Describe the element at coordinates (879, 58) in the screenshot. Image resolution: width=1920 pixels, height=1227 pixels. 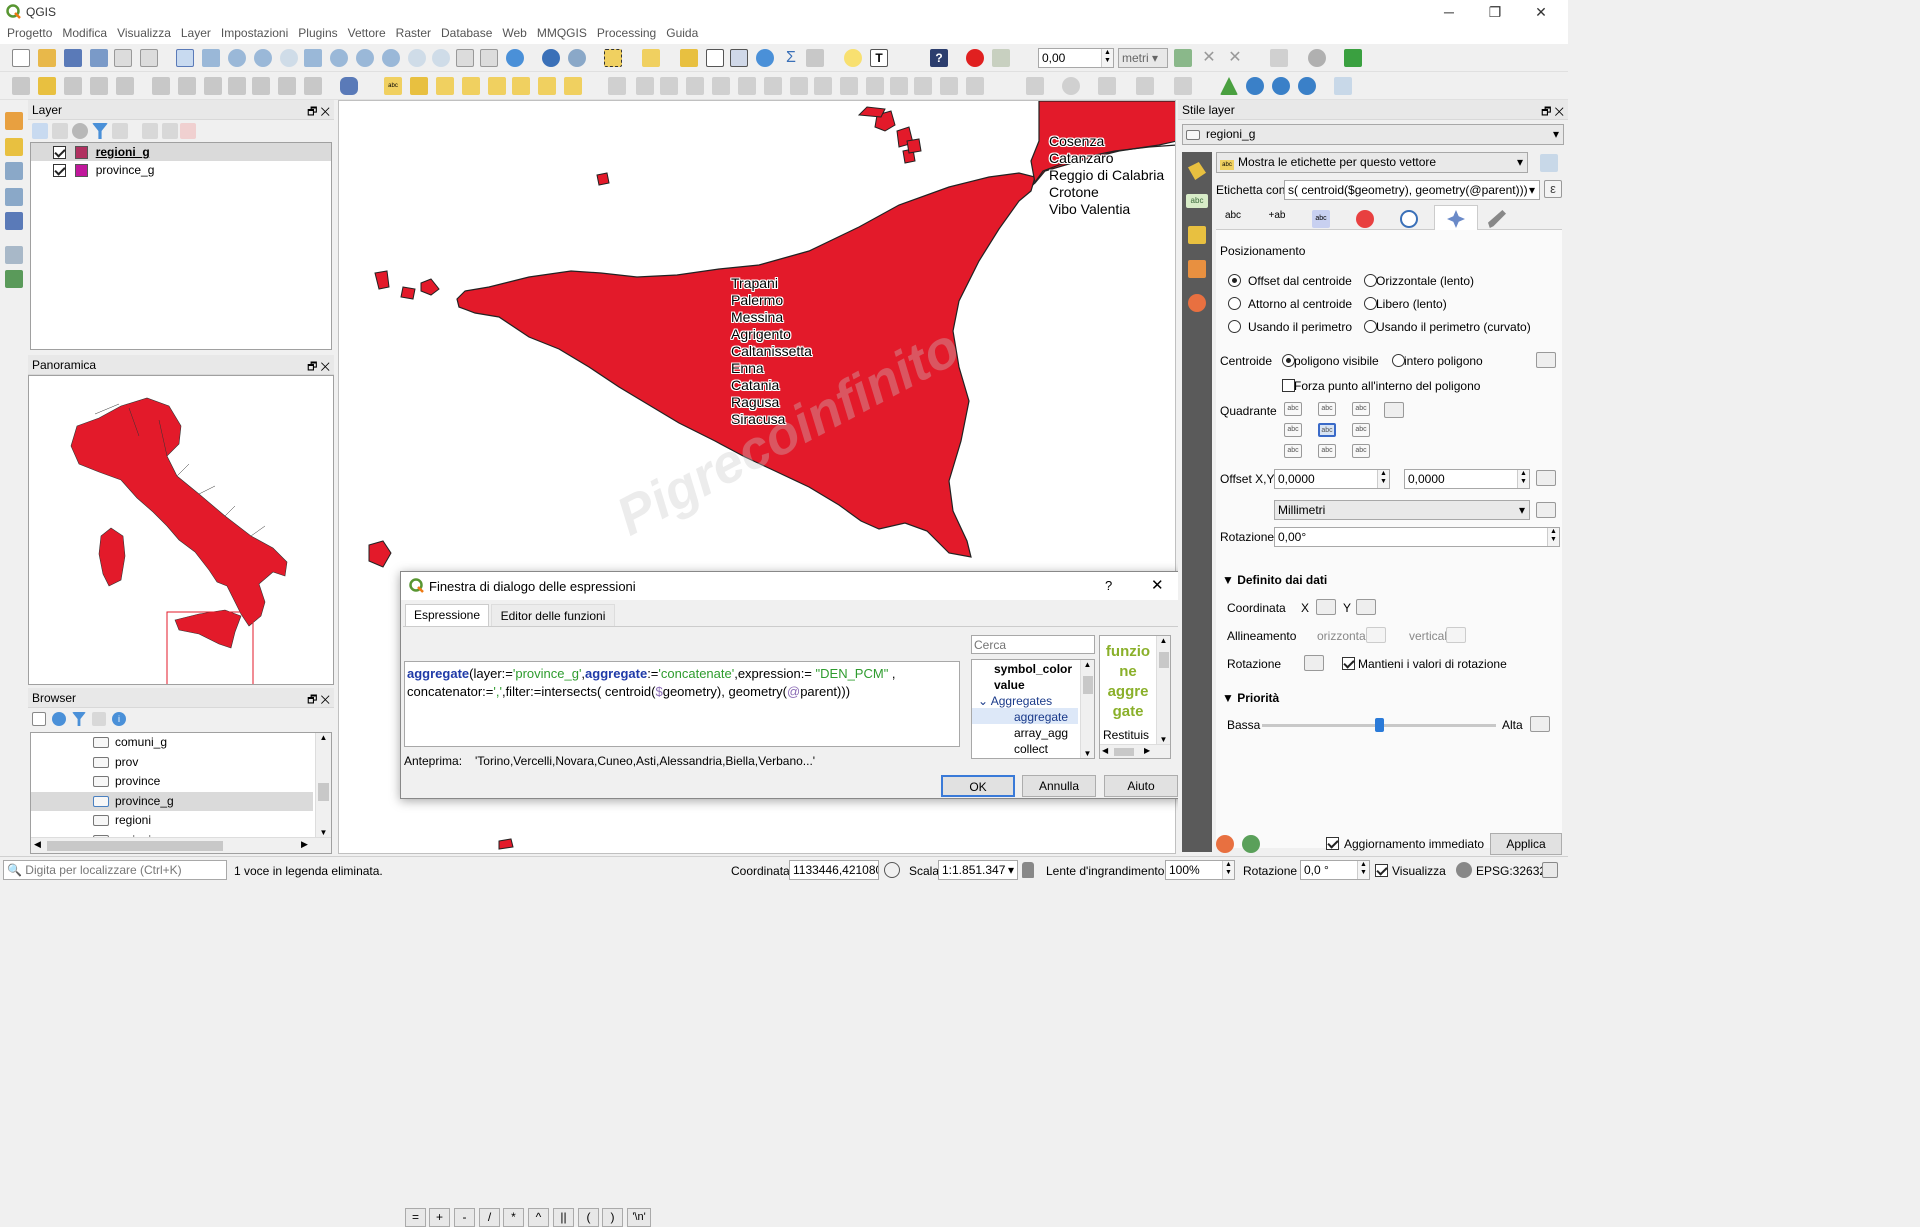
I see `text-annotation-icon: T` at that location.